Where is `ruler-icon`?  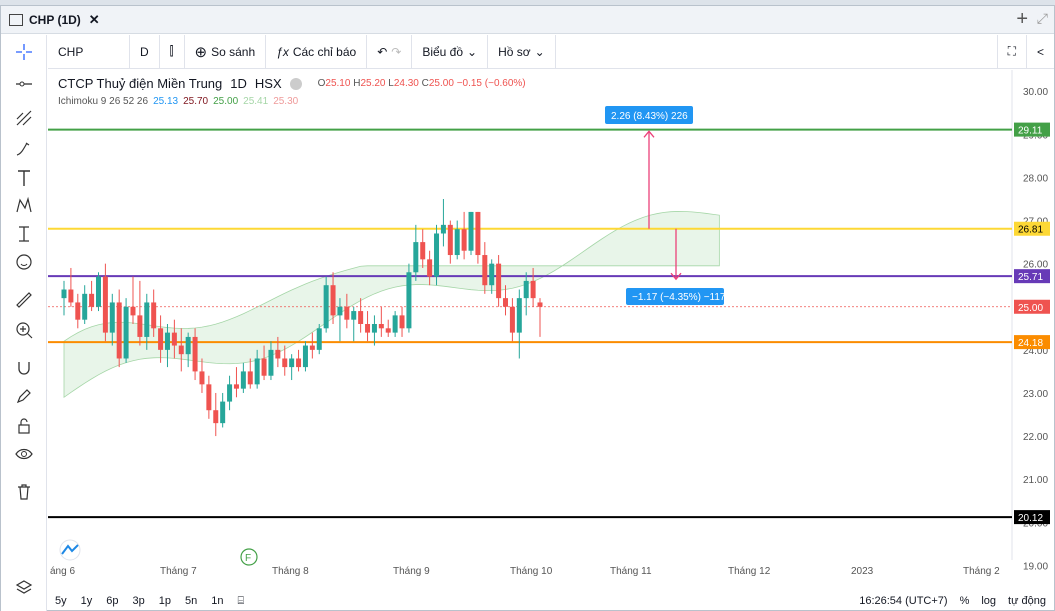
ruler-icon is located at coordinates (24, 300).